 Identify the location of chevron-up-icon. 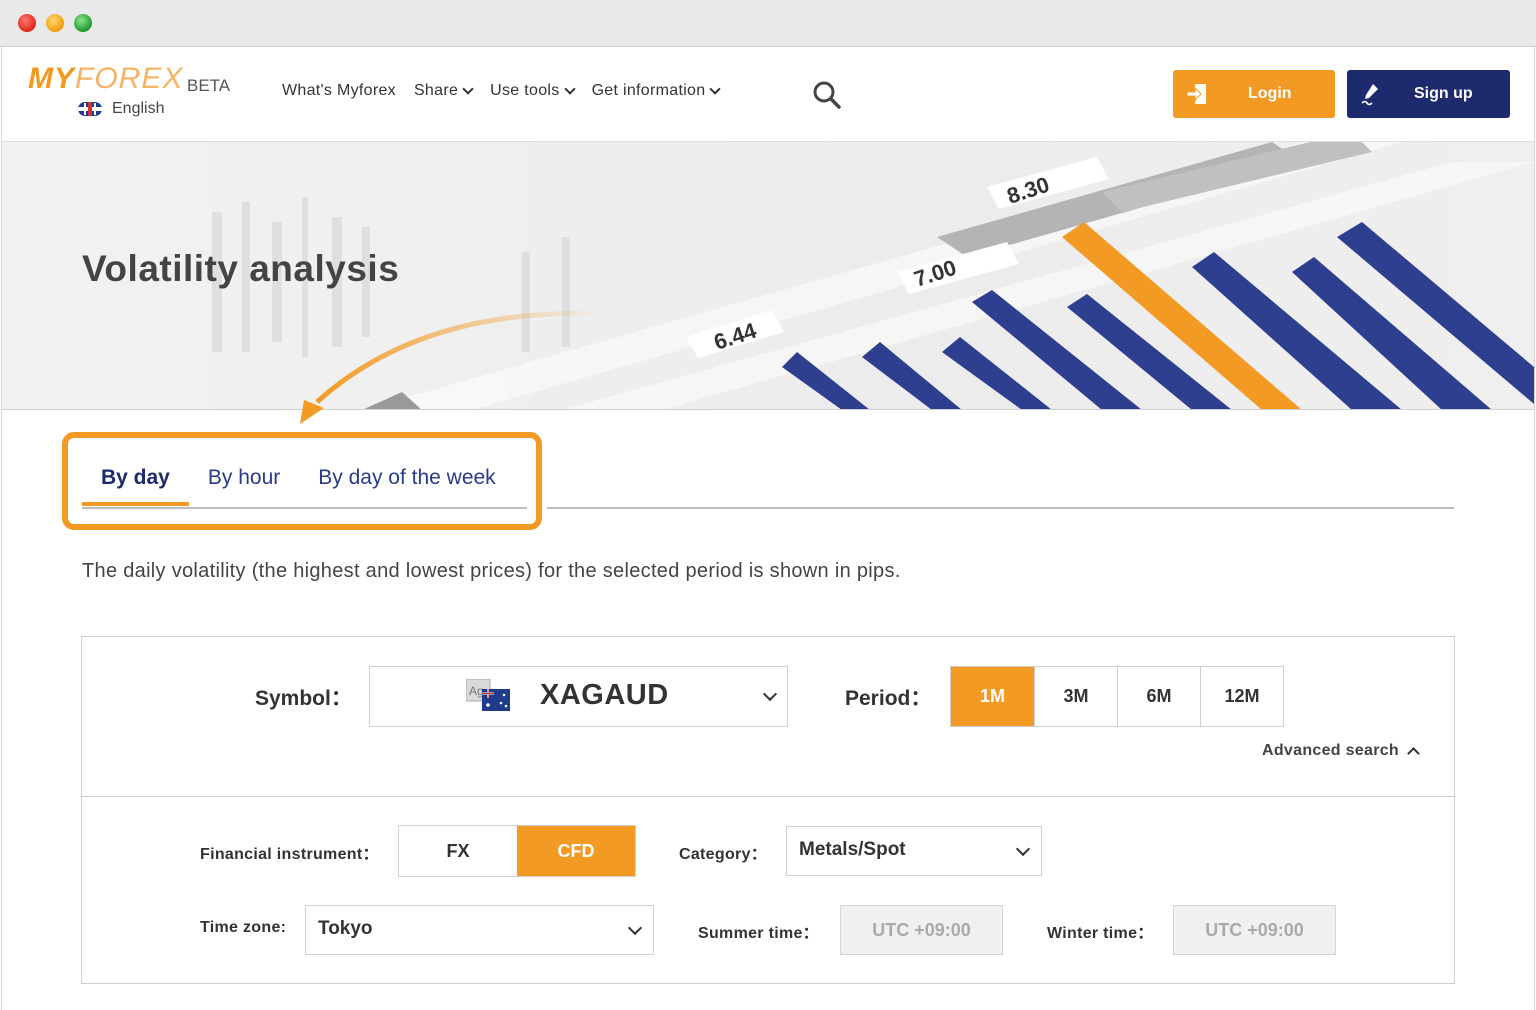
(1413, 753).